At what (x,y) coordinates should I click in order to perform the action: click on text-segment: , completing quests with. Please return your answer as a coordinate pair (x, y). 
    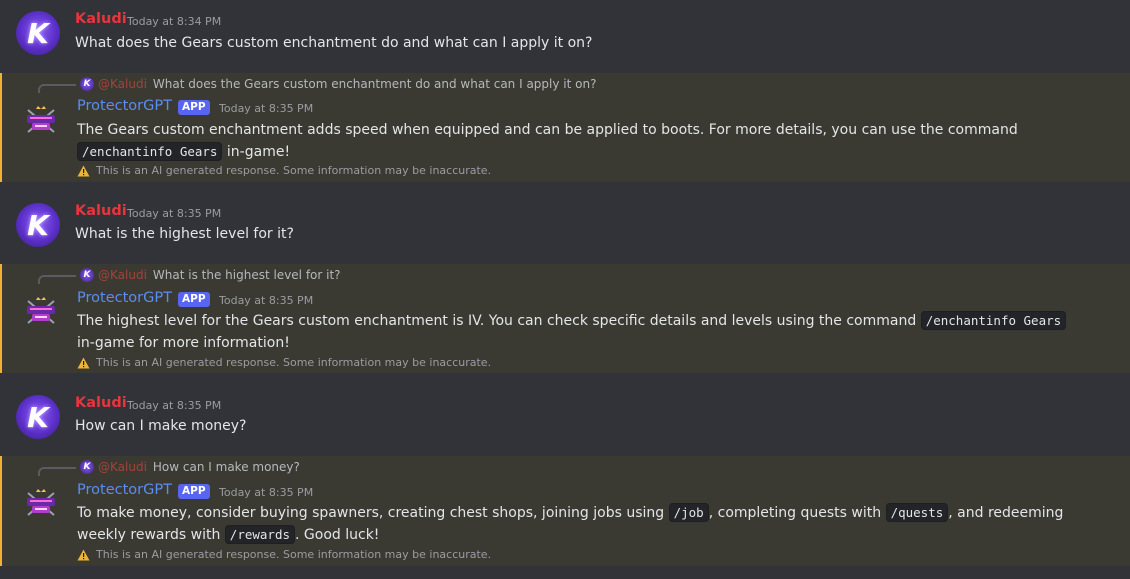
    Looking at the image, I should click on (795, 513).